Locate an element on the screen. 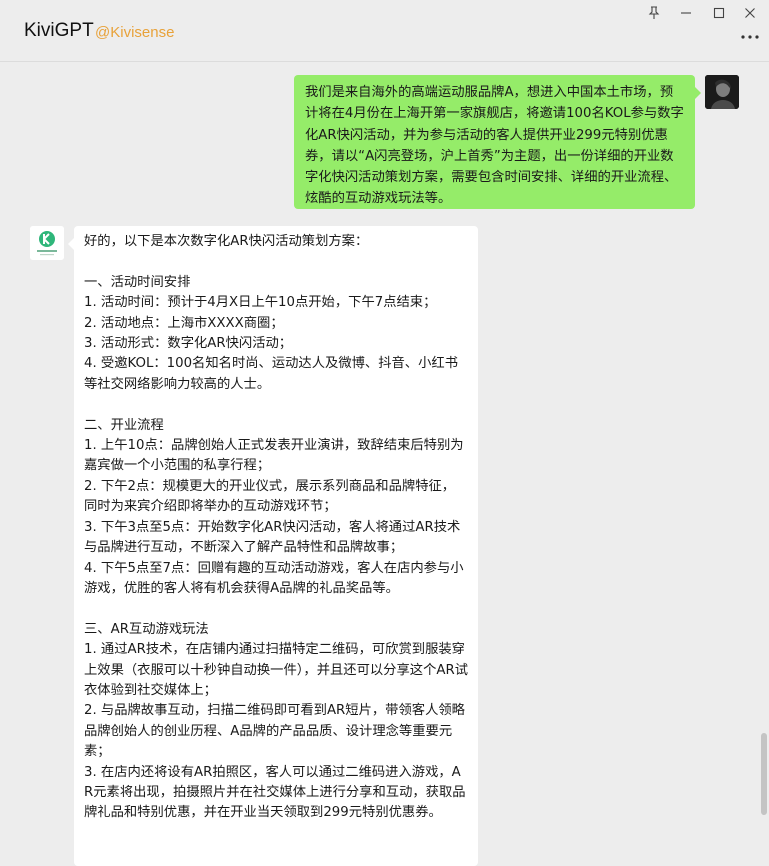 This screenshot has width=769, height=866. more-icon is located at coordinates (750, 37).